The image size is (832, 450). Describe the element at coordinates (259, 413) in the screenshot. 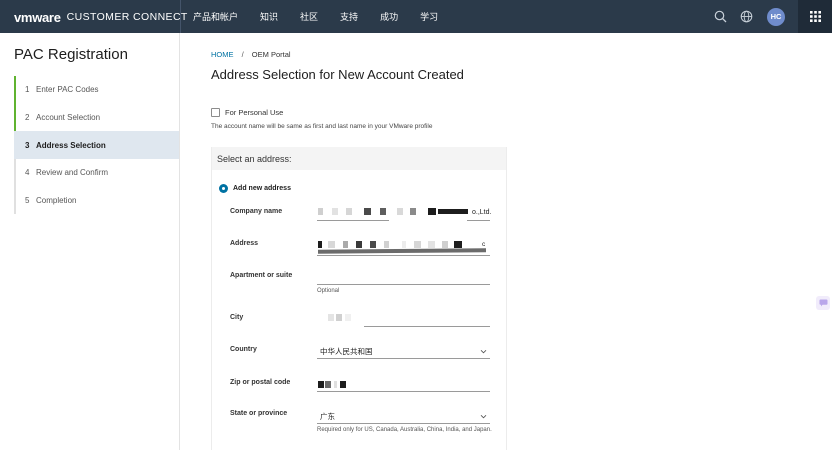

I see `state-label: State or province` at that location.